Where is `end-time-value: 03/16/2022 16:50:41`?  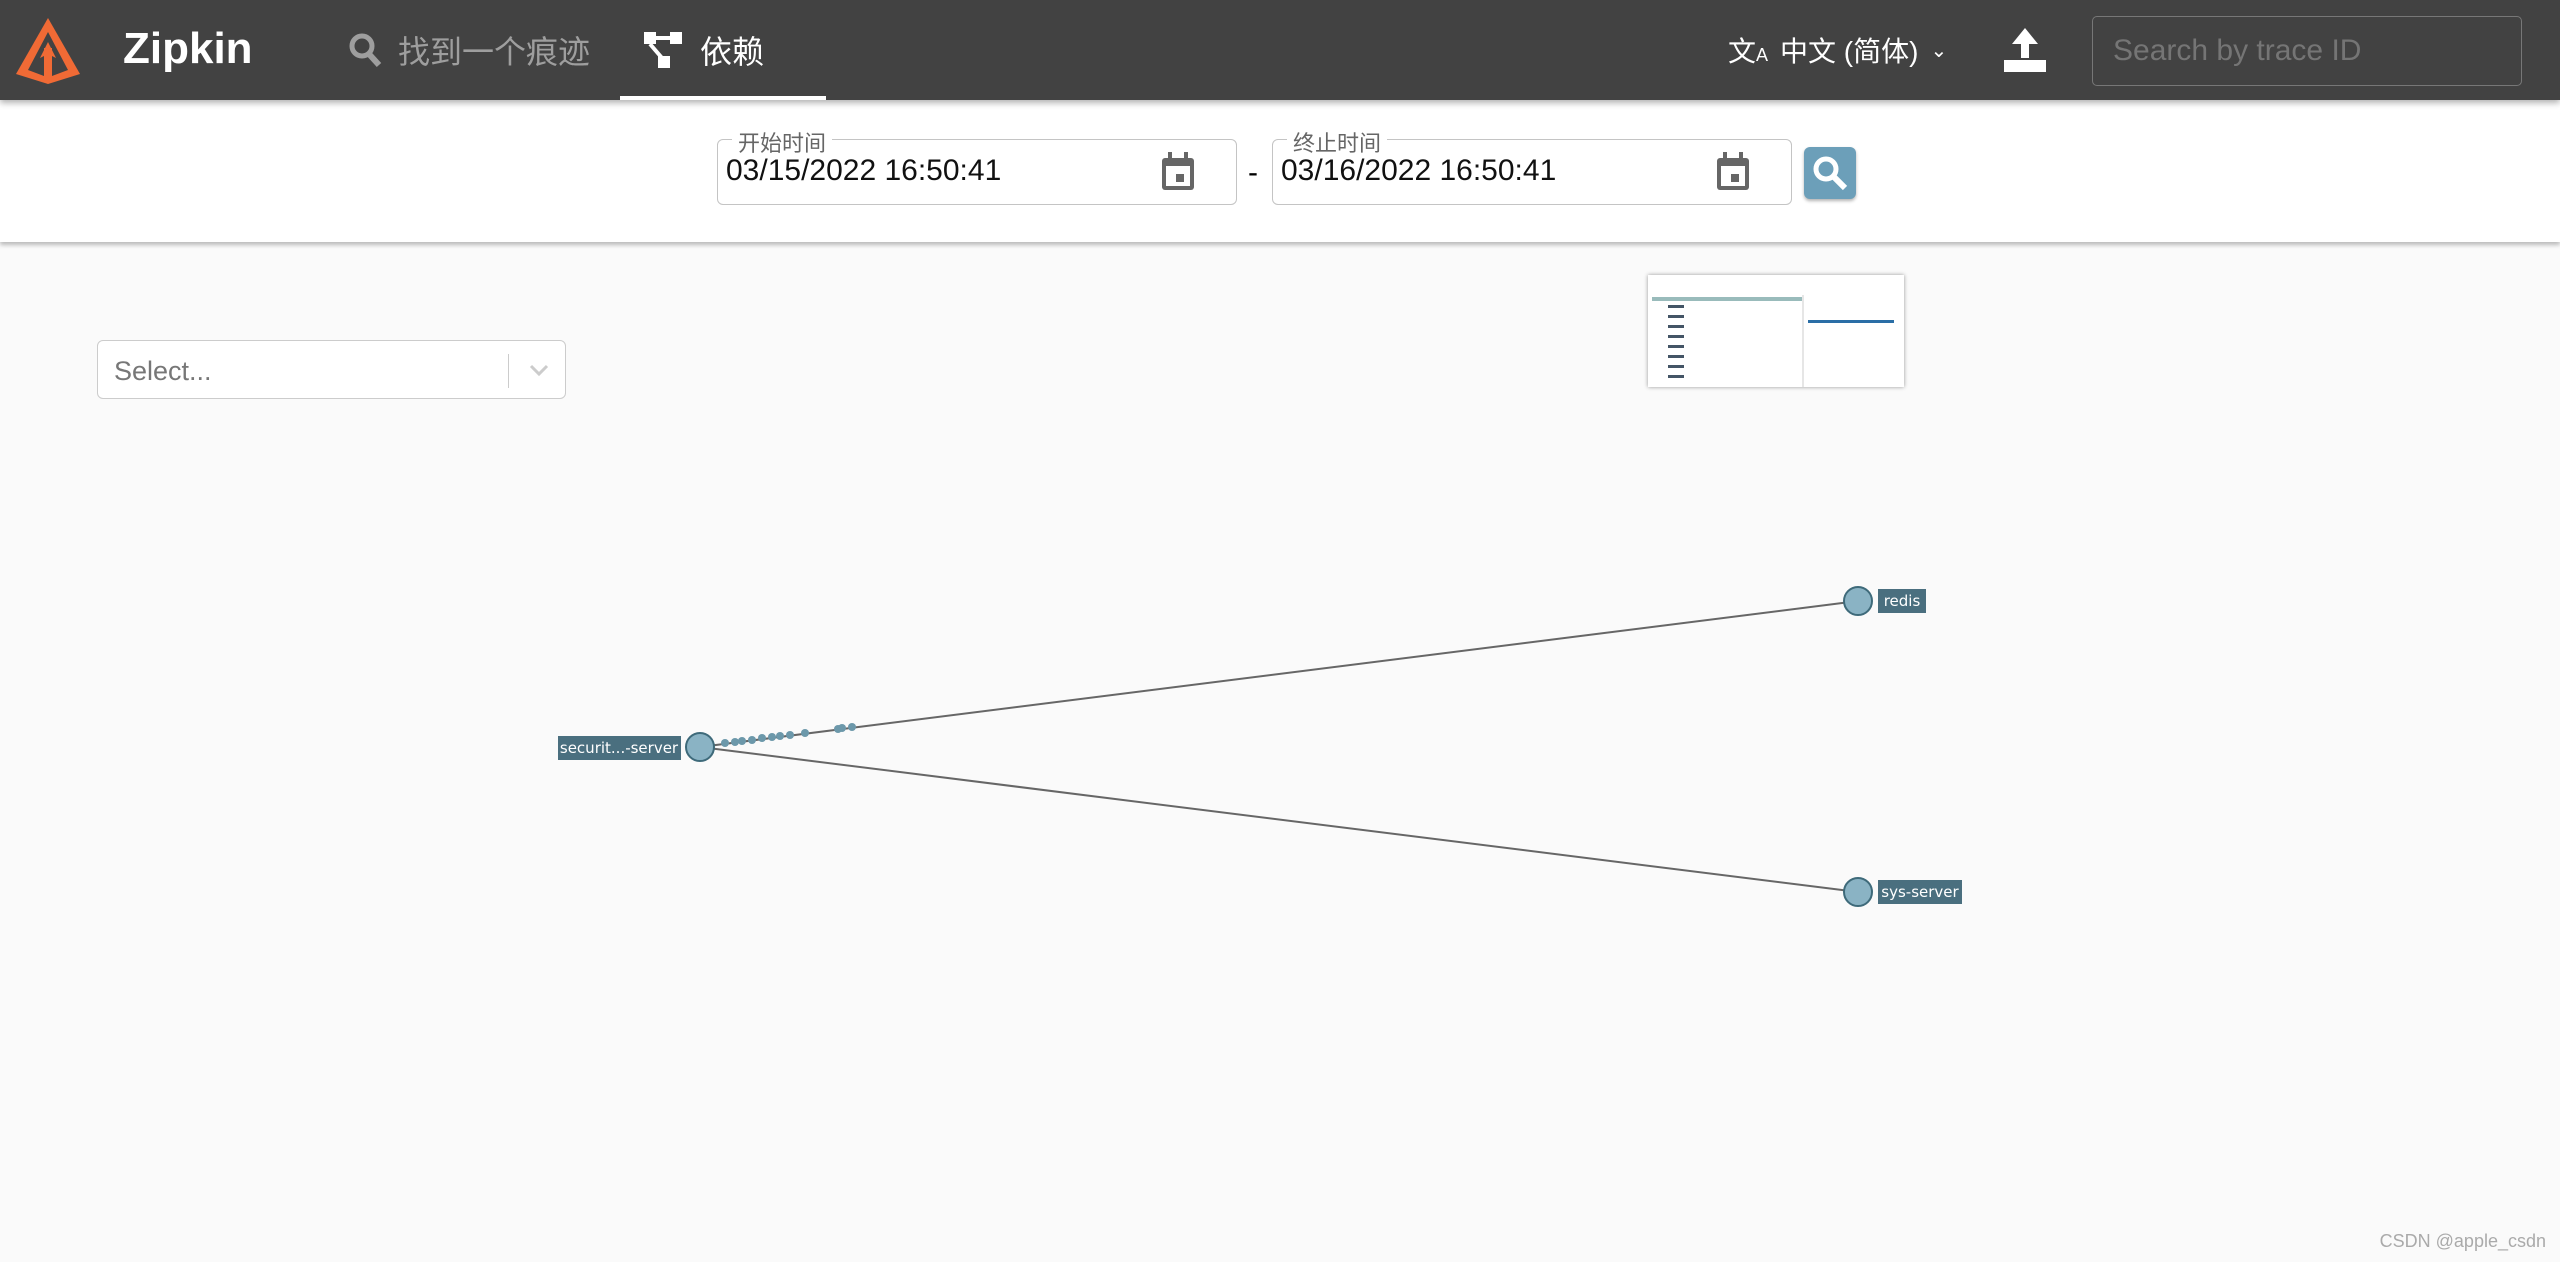 end-time-value: 03/16/2022 16:50:41 is located at coordinates (1418, 171).